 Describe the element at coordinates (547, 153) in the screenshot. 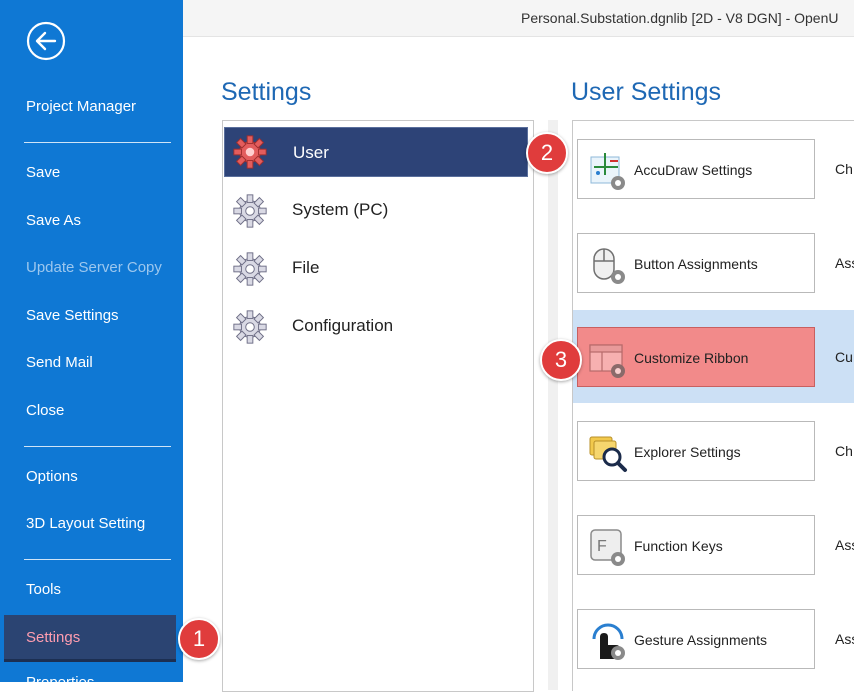

I see `callout-badge-2: 2` at that location.